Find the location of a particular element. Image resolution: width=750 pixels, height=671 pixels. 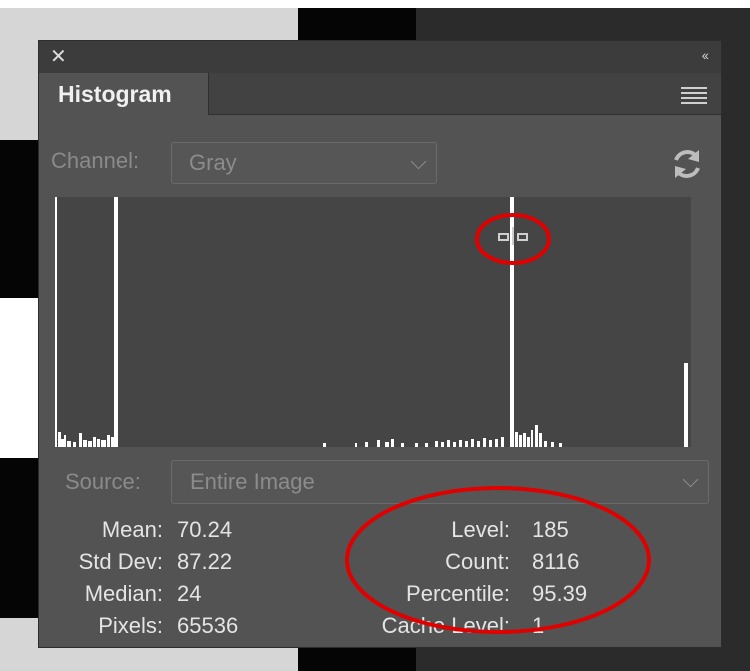

tab-histogram: Histogram is located at coordinates (124, 94).